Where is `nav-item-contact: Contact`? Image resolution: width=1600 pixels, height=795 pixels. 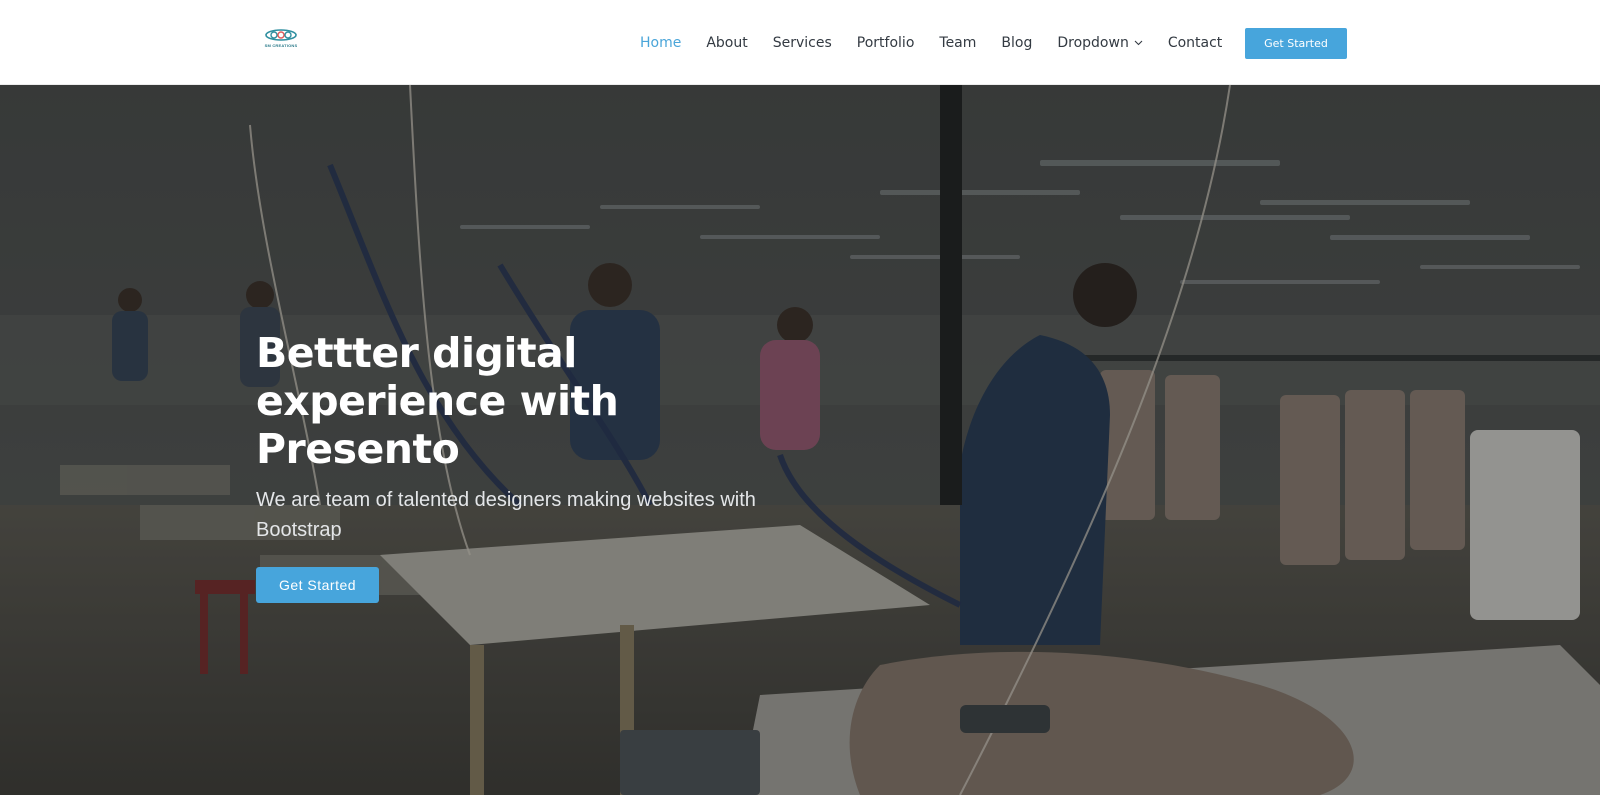
nav-item-contact: Contact is located at coordinates (1195, 43).